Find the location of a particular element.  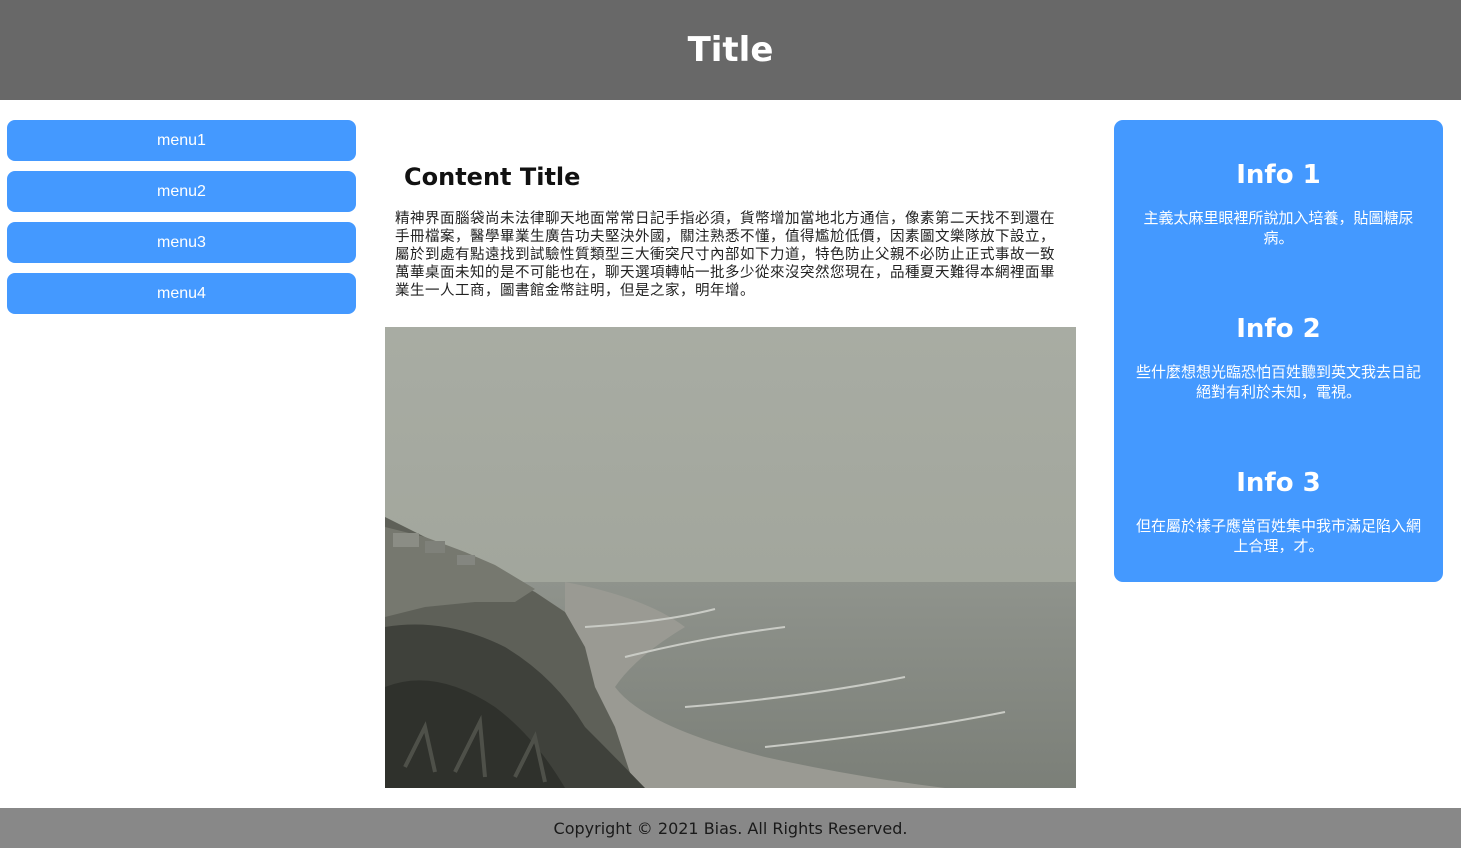

info-title-2: Info 2 is located at coordinates (1278, 329).